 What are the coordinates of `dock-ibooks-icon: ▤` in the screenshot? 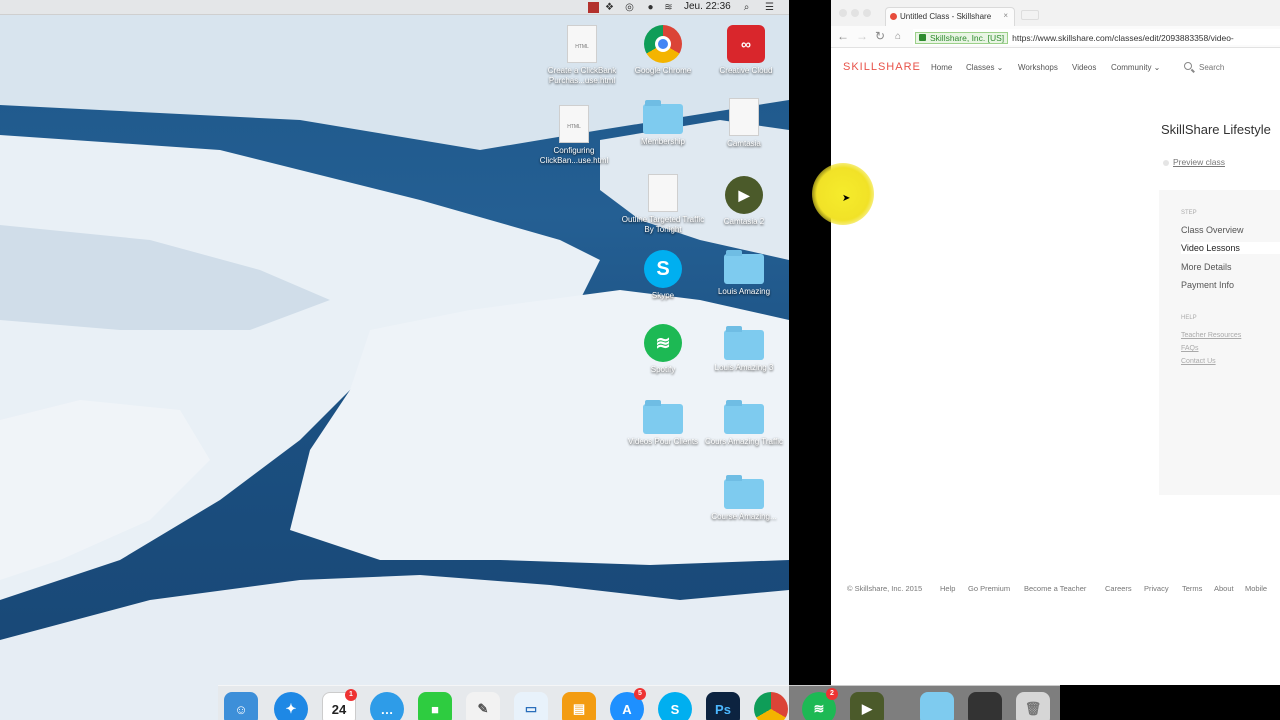 It's located at (579, 706).